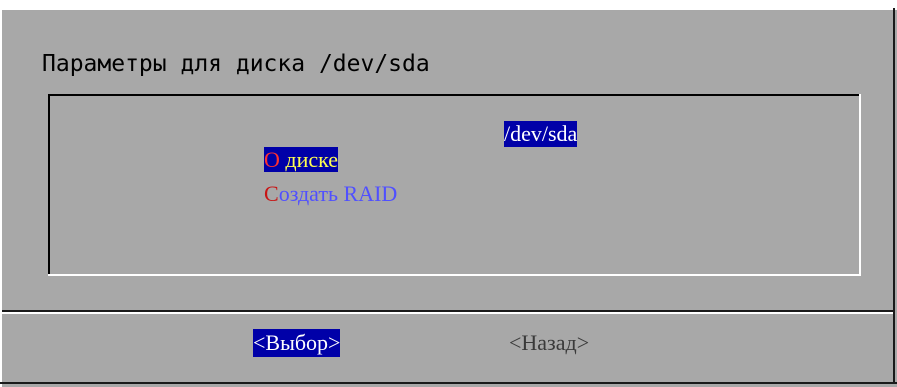  What do you see at coordinates (894, 196) in the screenshot?
I see `dialog-border-right` at bounding box center [894, 196].